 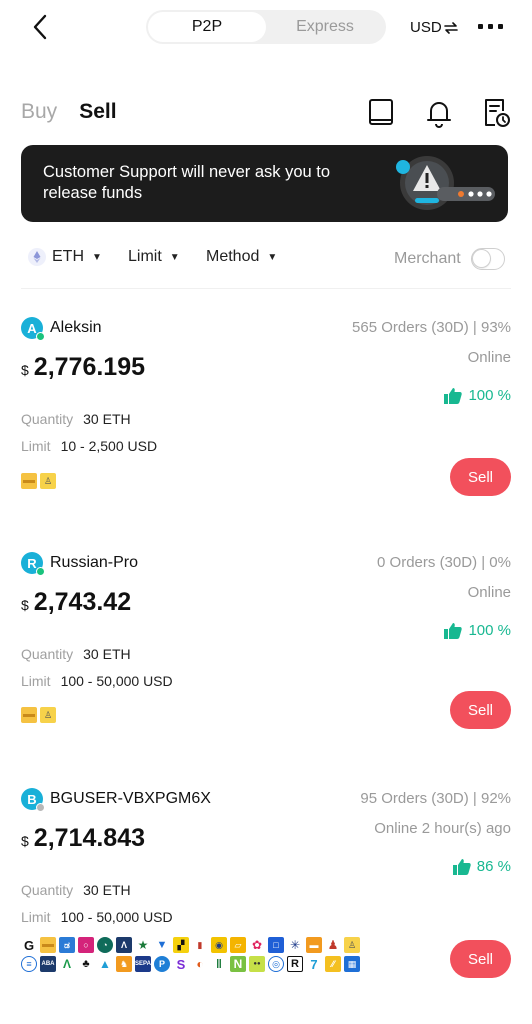 What do you see at coordinates (162, 945) in the screenshot?
I see `payment-method-icon: ▼` at bounding box center [162, 945].